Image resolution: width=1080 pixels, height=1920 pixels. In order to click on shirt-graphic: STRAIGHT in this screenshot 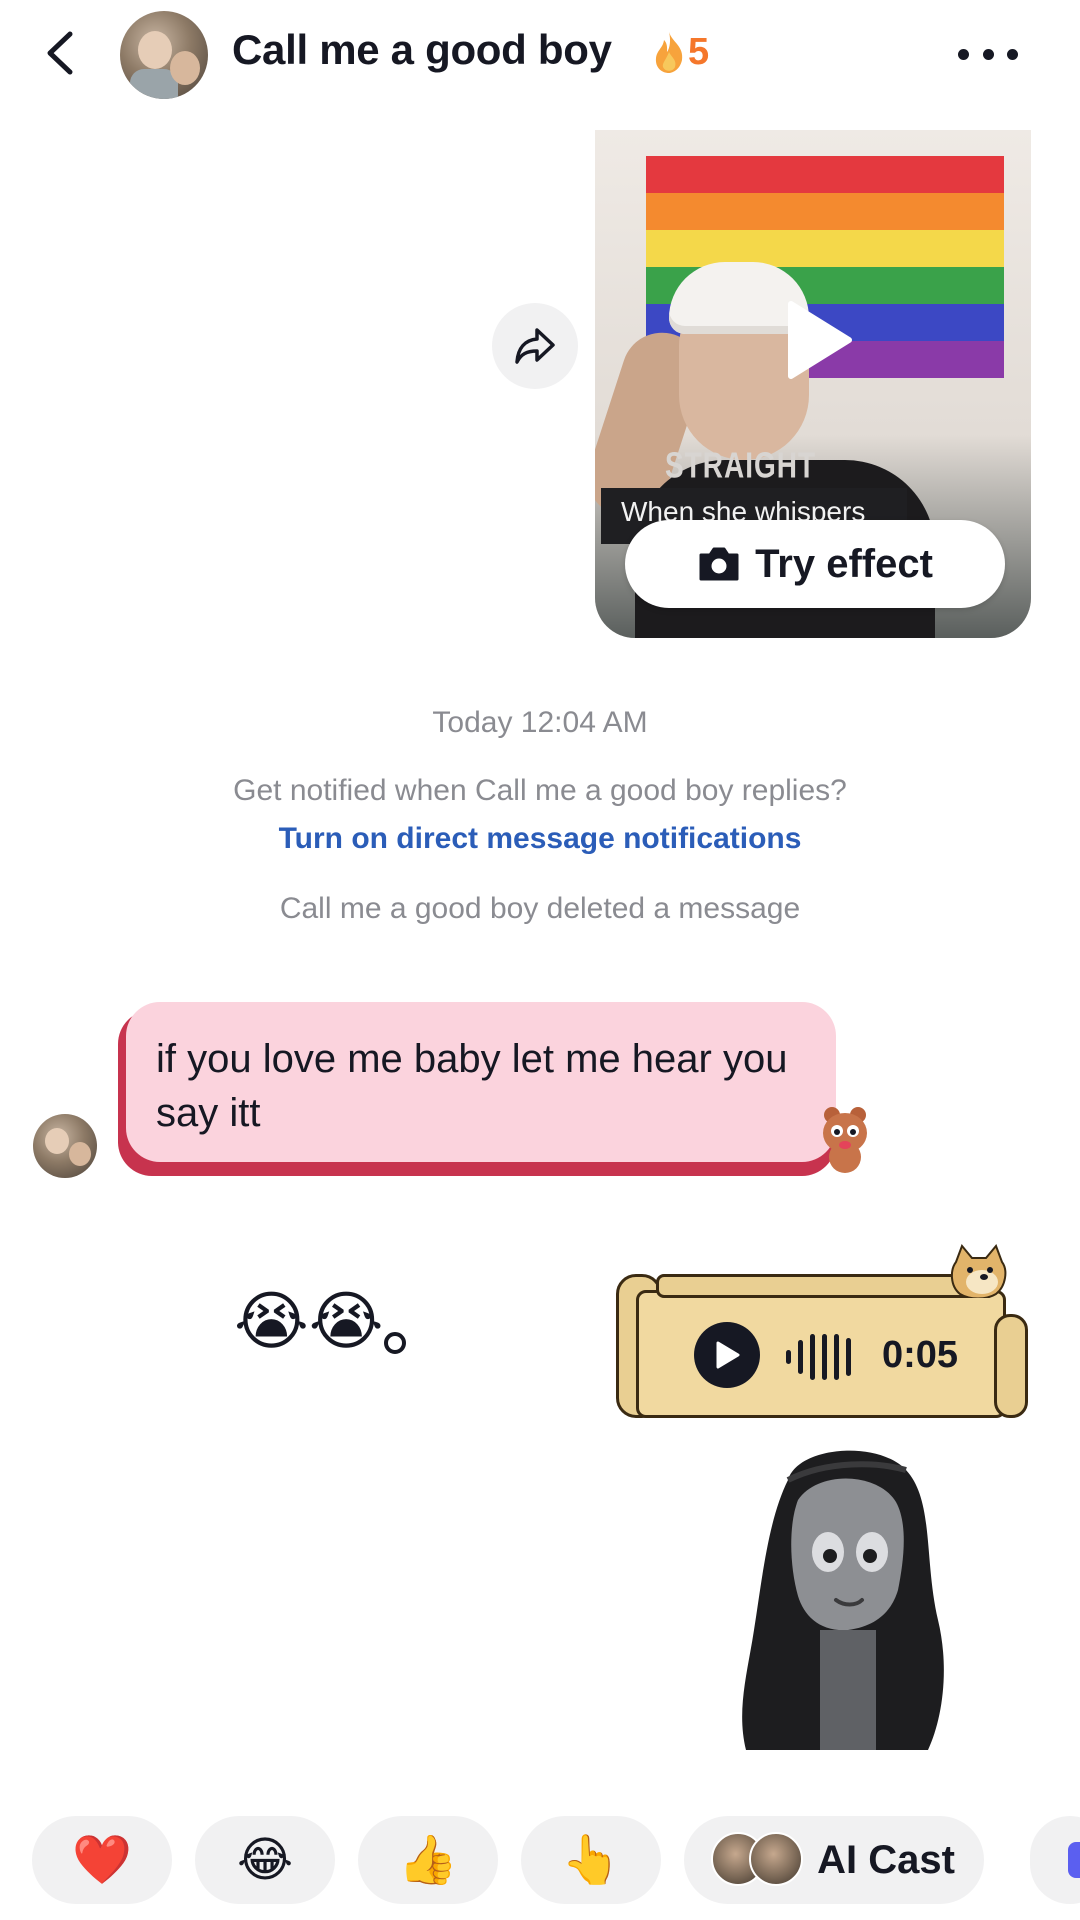, I will do `click(741, 465)`.